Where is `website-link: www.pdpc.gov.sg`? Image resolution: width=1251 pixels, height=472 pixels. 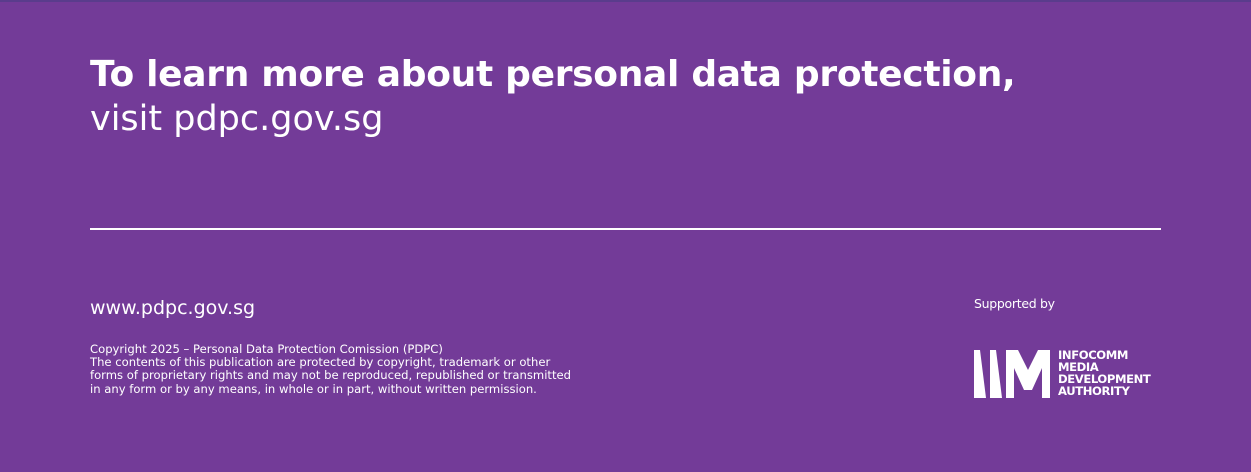 website-link: www.pdpc.gov.sg is located at coordinates (172, 308).